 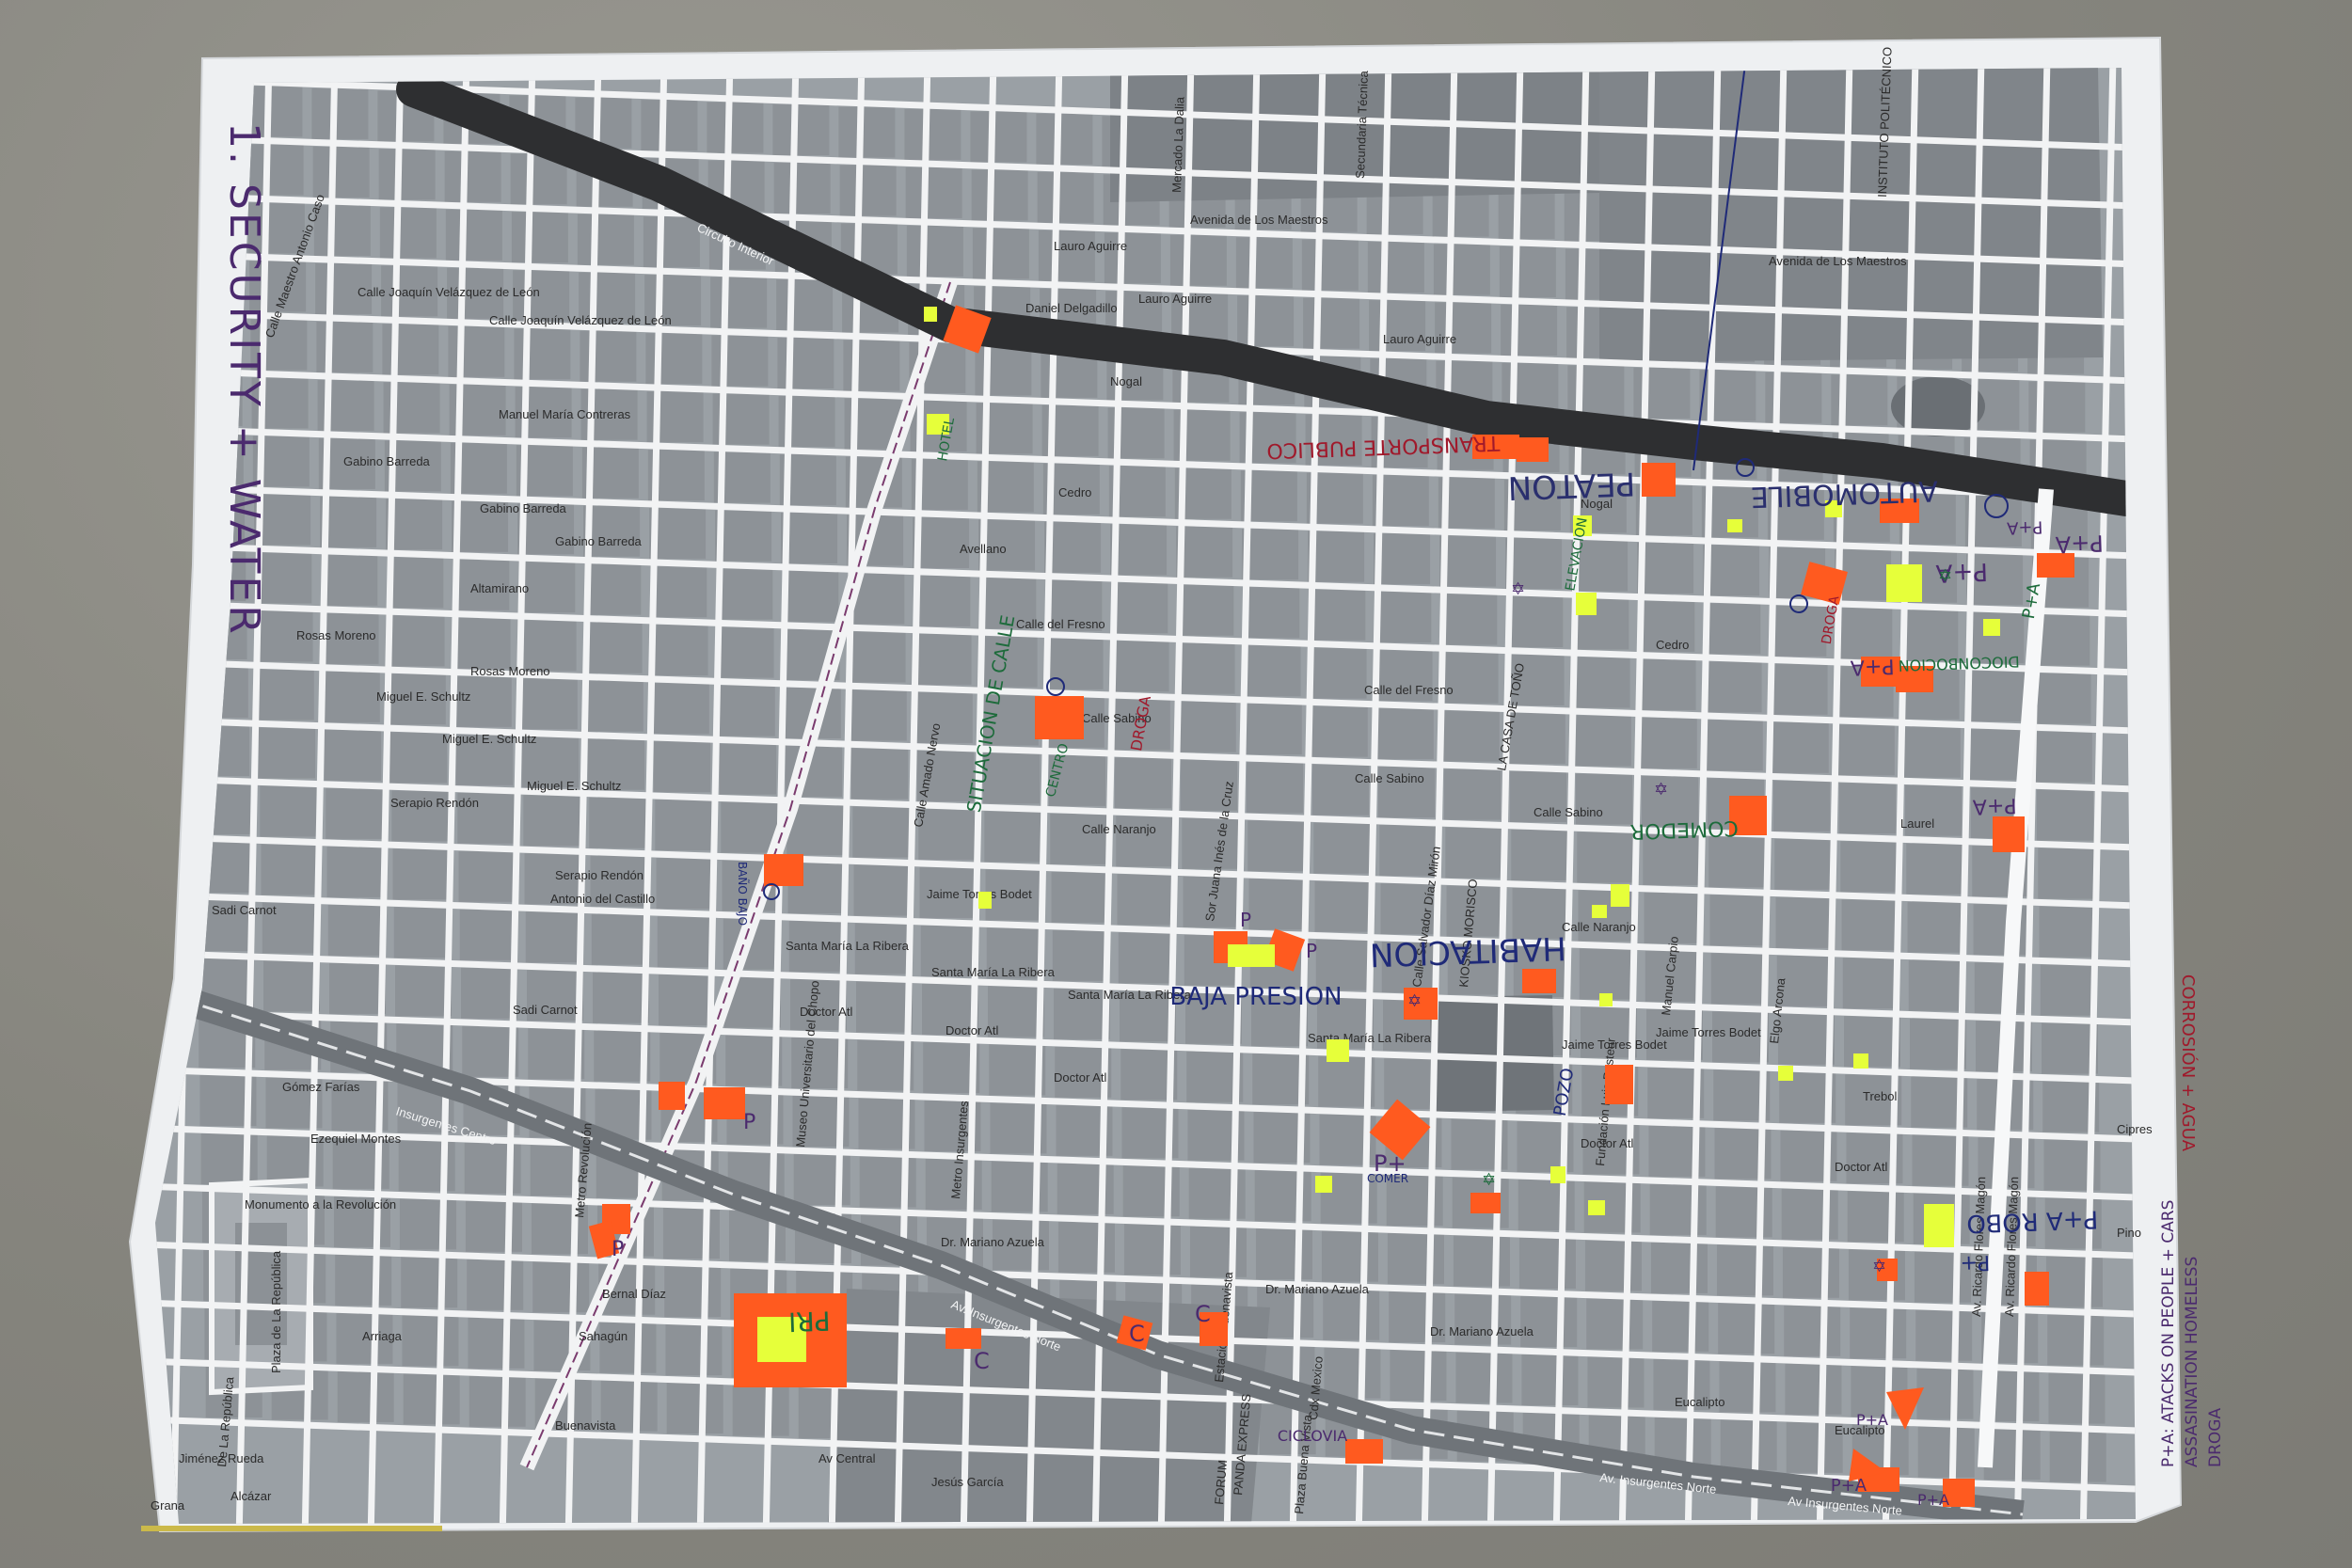 What do you see at coordinates (2215, 1437) in the screenshot?
I see `legend-line-3: DROGA` at bounding box center [2215, 1437].